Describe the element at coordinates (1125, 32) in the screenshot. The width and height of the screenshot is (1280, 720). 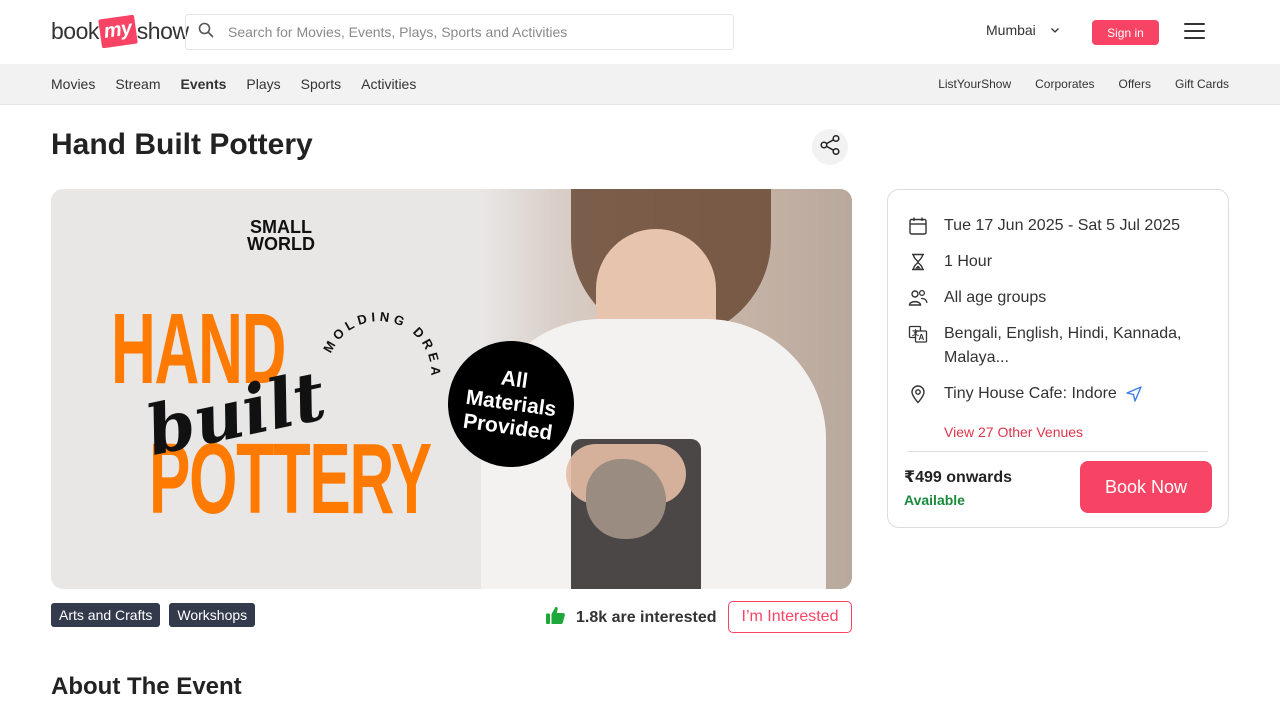
I see `sign-in-button: Sign in` at that location.